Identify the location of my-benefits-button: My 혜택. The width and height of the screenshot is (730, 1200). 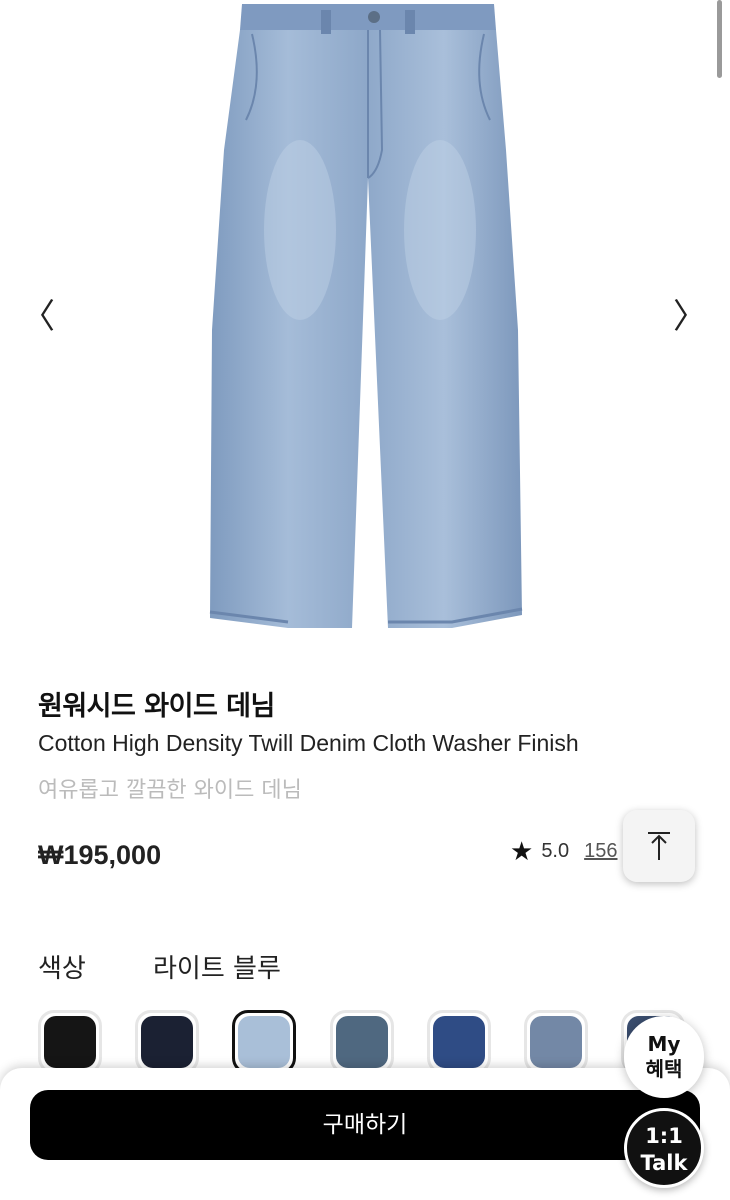
(664, 1057).